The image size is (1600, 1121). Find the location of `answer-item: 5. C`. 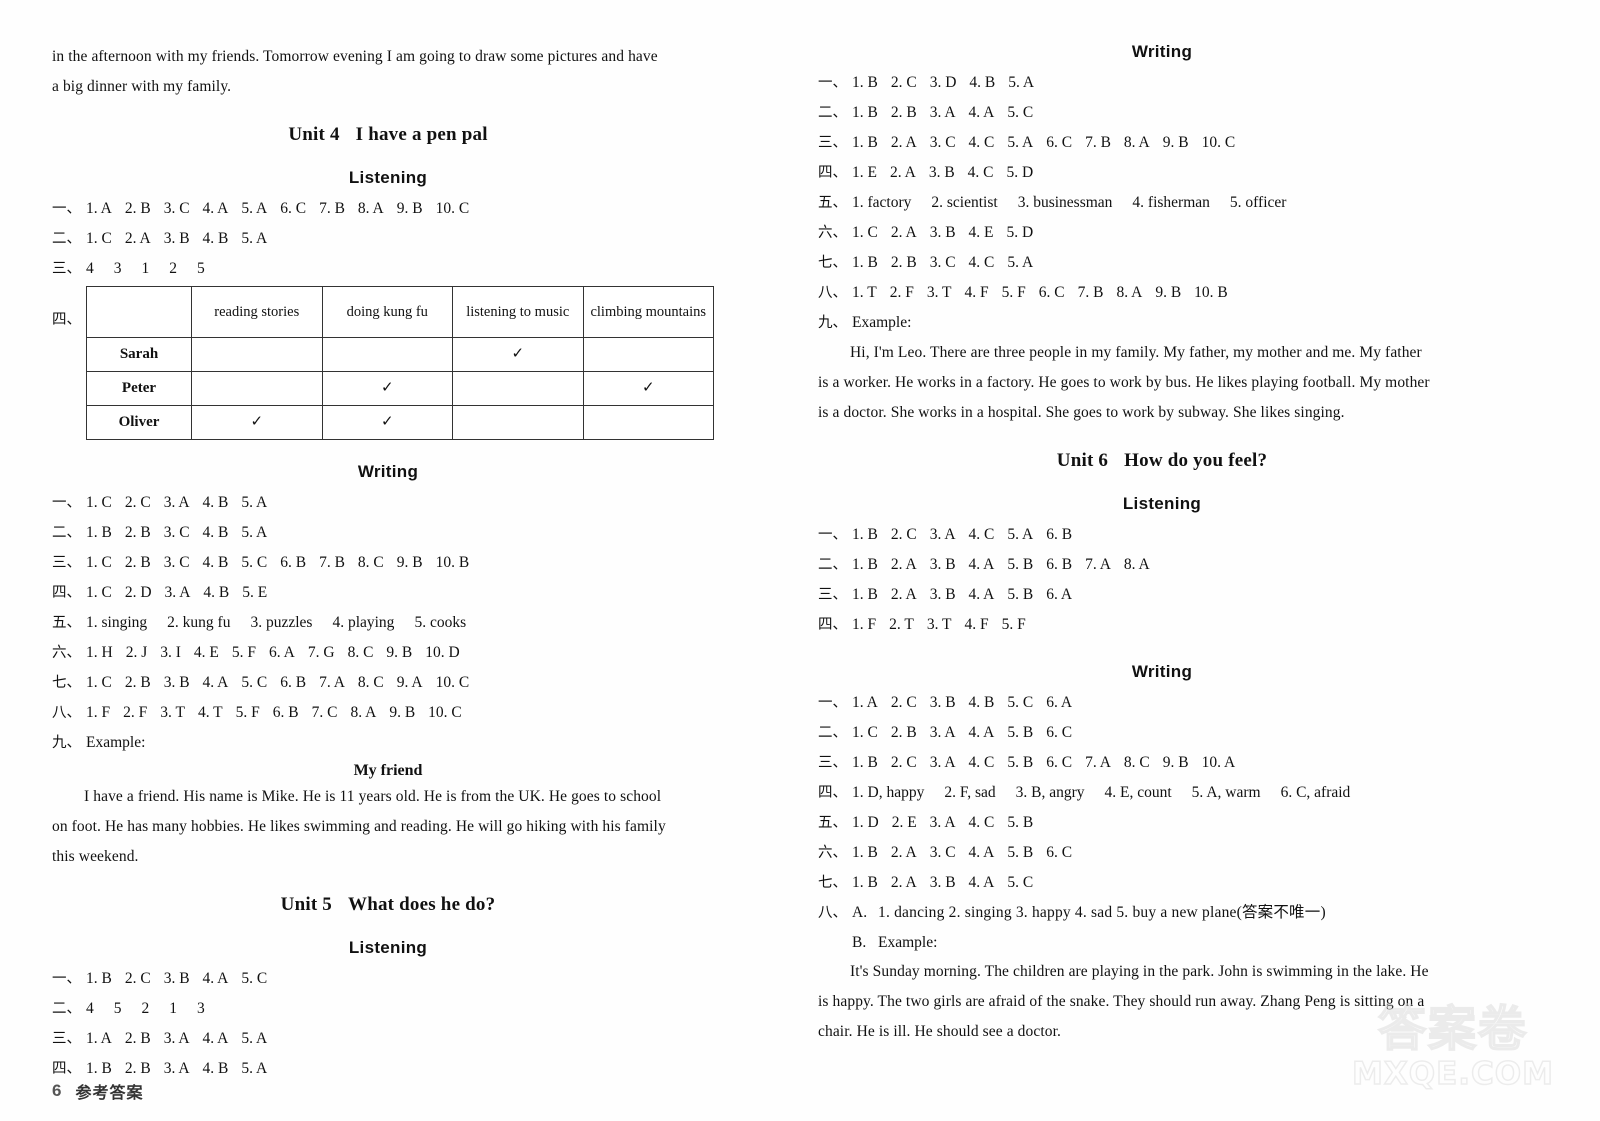

answer-item: 5. C is located at coordinates (254, 562).